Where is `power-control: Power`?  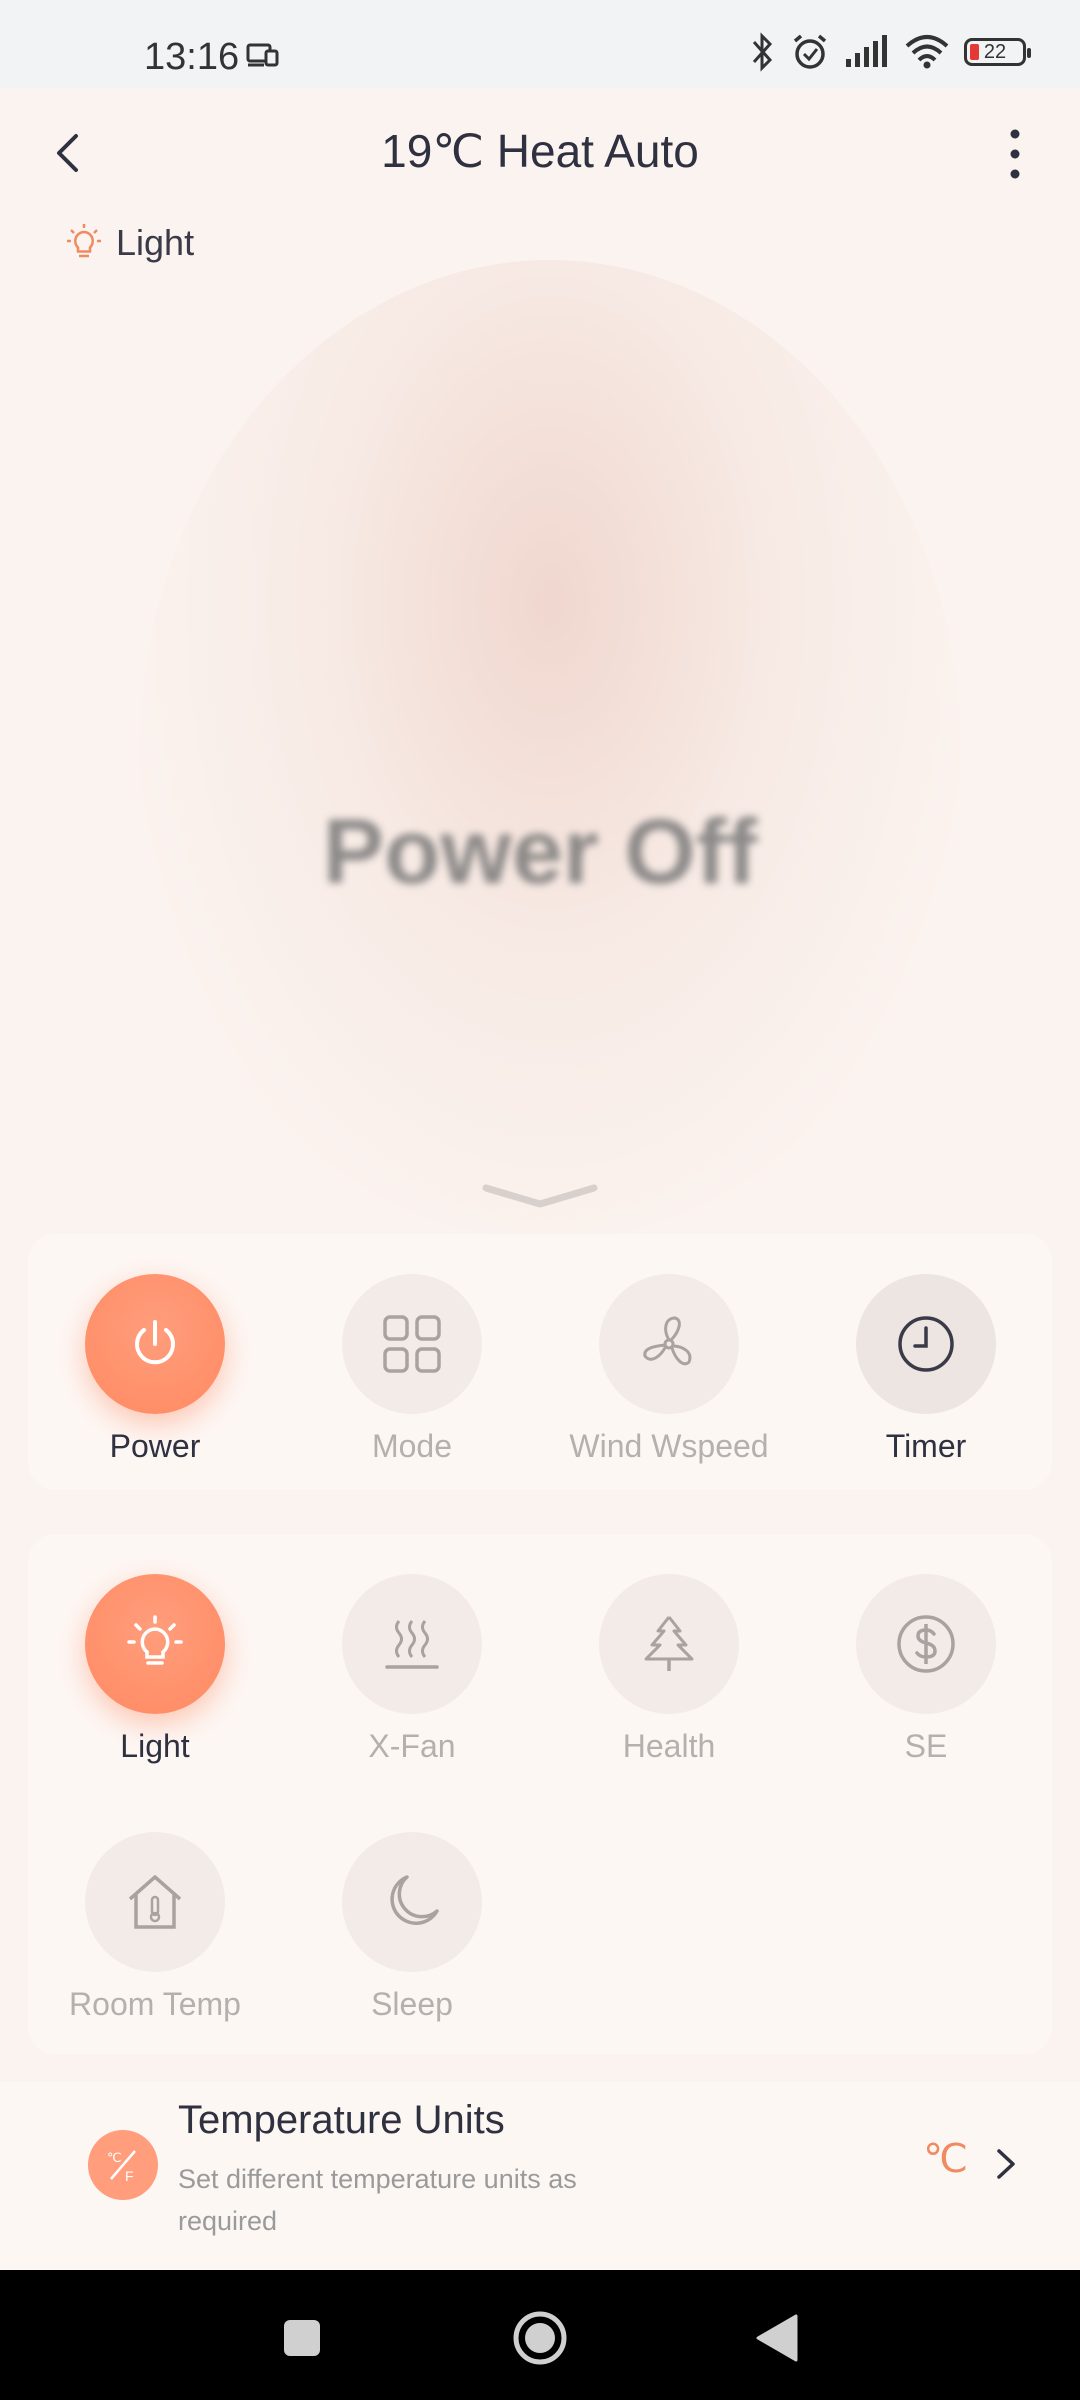 power-control: Power is located at coordinates (155, 1369).